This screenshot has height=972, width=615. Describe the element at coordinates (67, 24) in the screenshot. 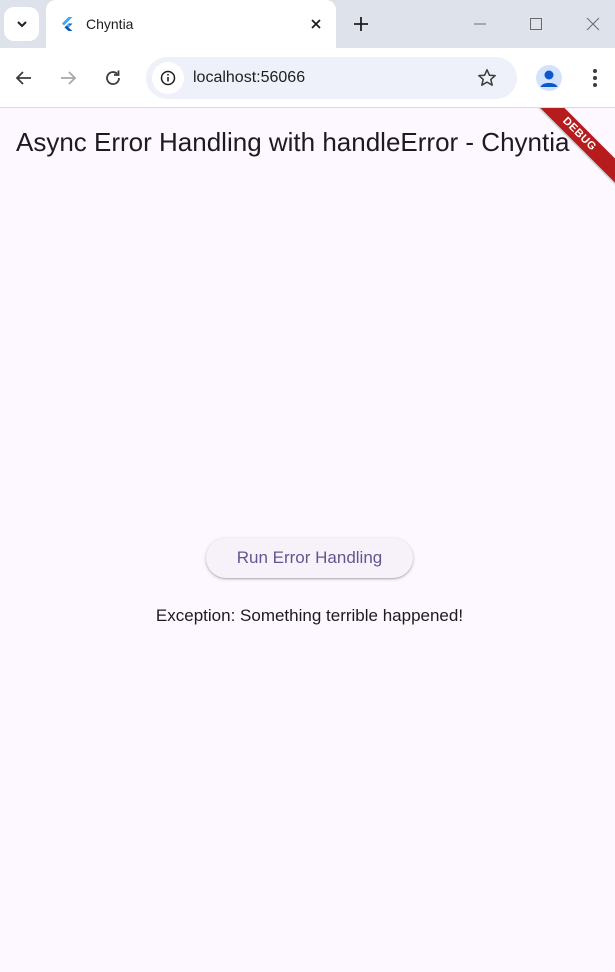

I see `flutter-logo-icon` at that location.